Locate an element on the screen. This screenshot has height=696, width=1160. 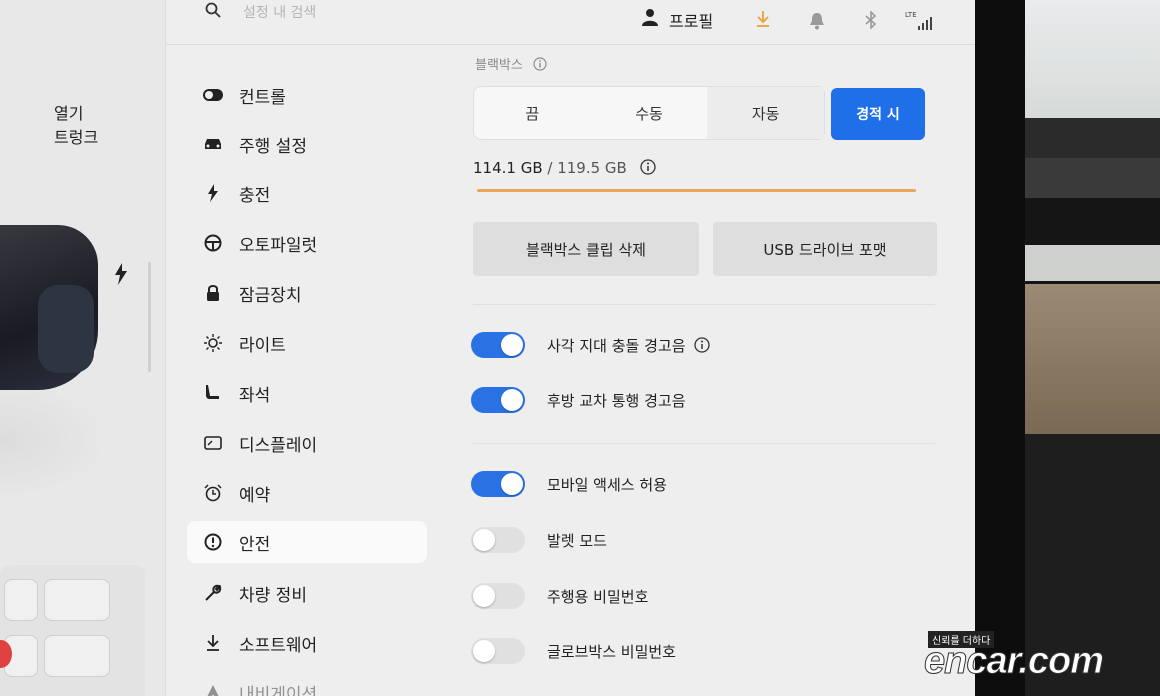
toggle-label: 주행용 비밀번호 is located at coordinates (598, 596).